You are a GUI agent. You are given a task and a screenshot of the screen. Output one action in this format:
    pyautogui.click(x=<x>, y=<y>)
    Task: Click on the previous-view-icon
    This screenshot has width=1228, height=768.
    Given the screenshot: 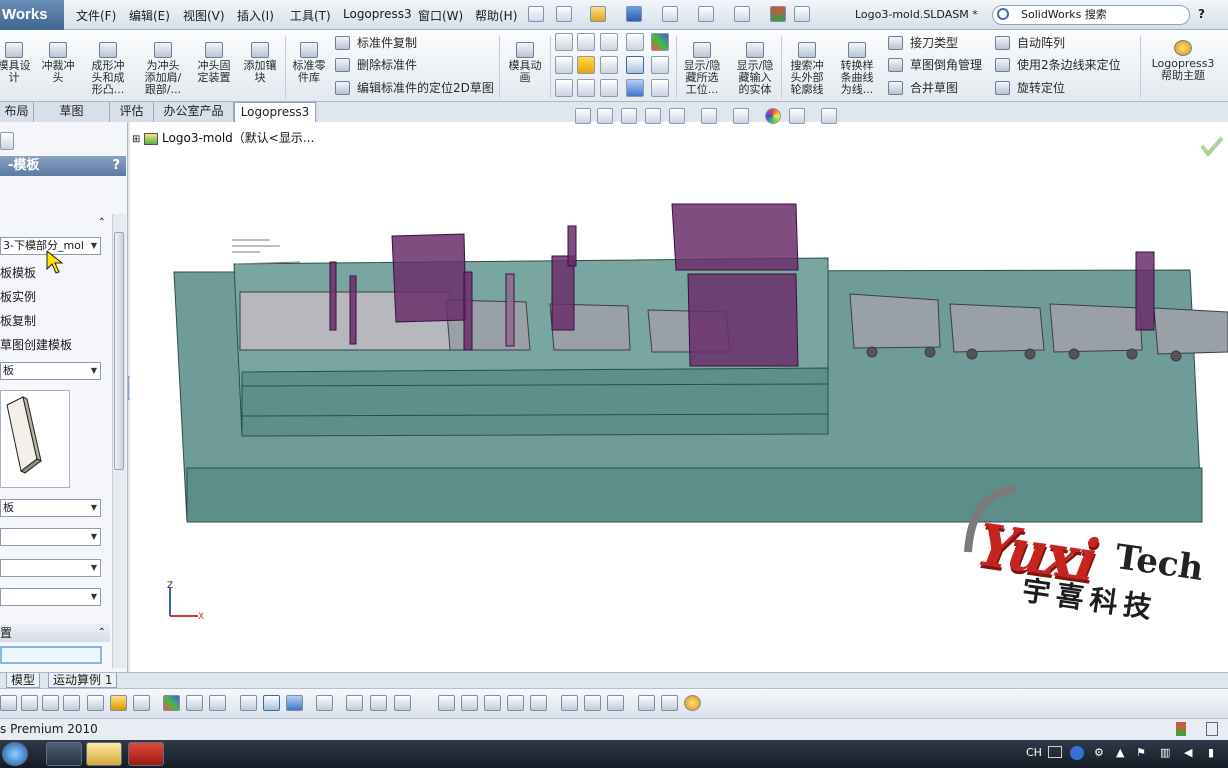 What is the action you would take?
    pyautogui.click(x=629, y=116)
    